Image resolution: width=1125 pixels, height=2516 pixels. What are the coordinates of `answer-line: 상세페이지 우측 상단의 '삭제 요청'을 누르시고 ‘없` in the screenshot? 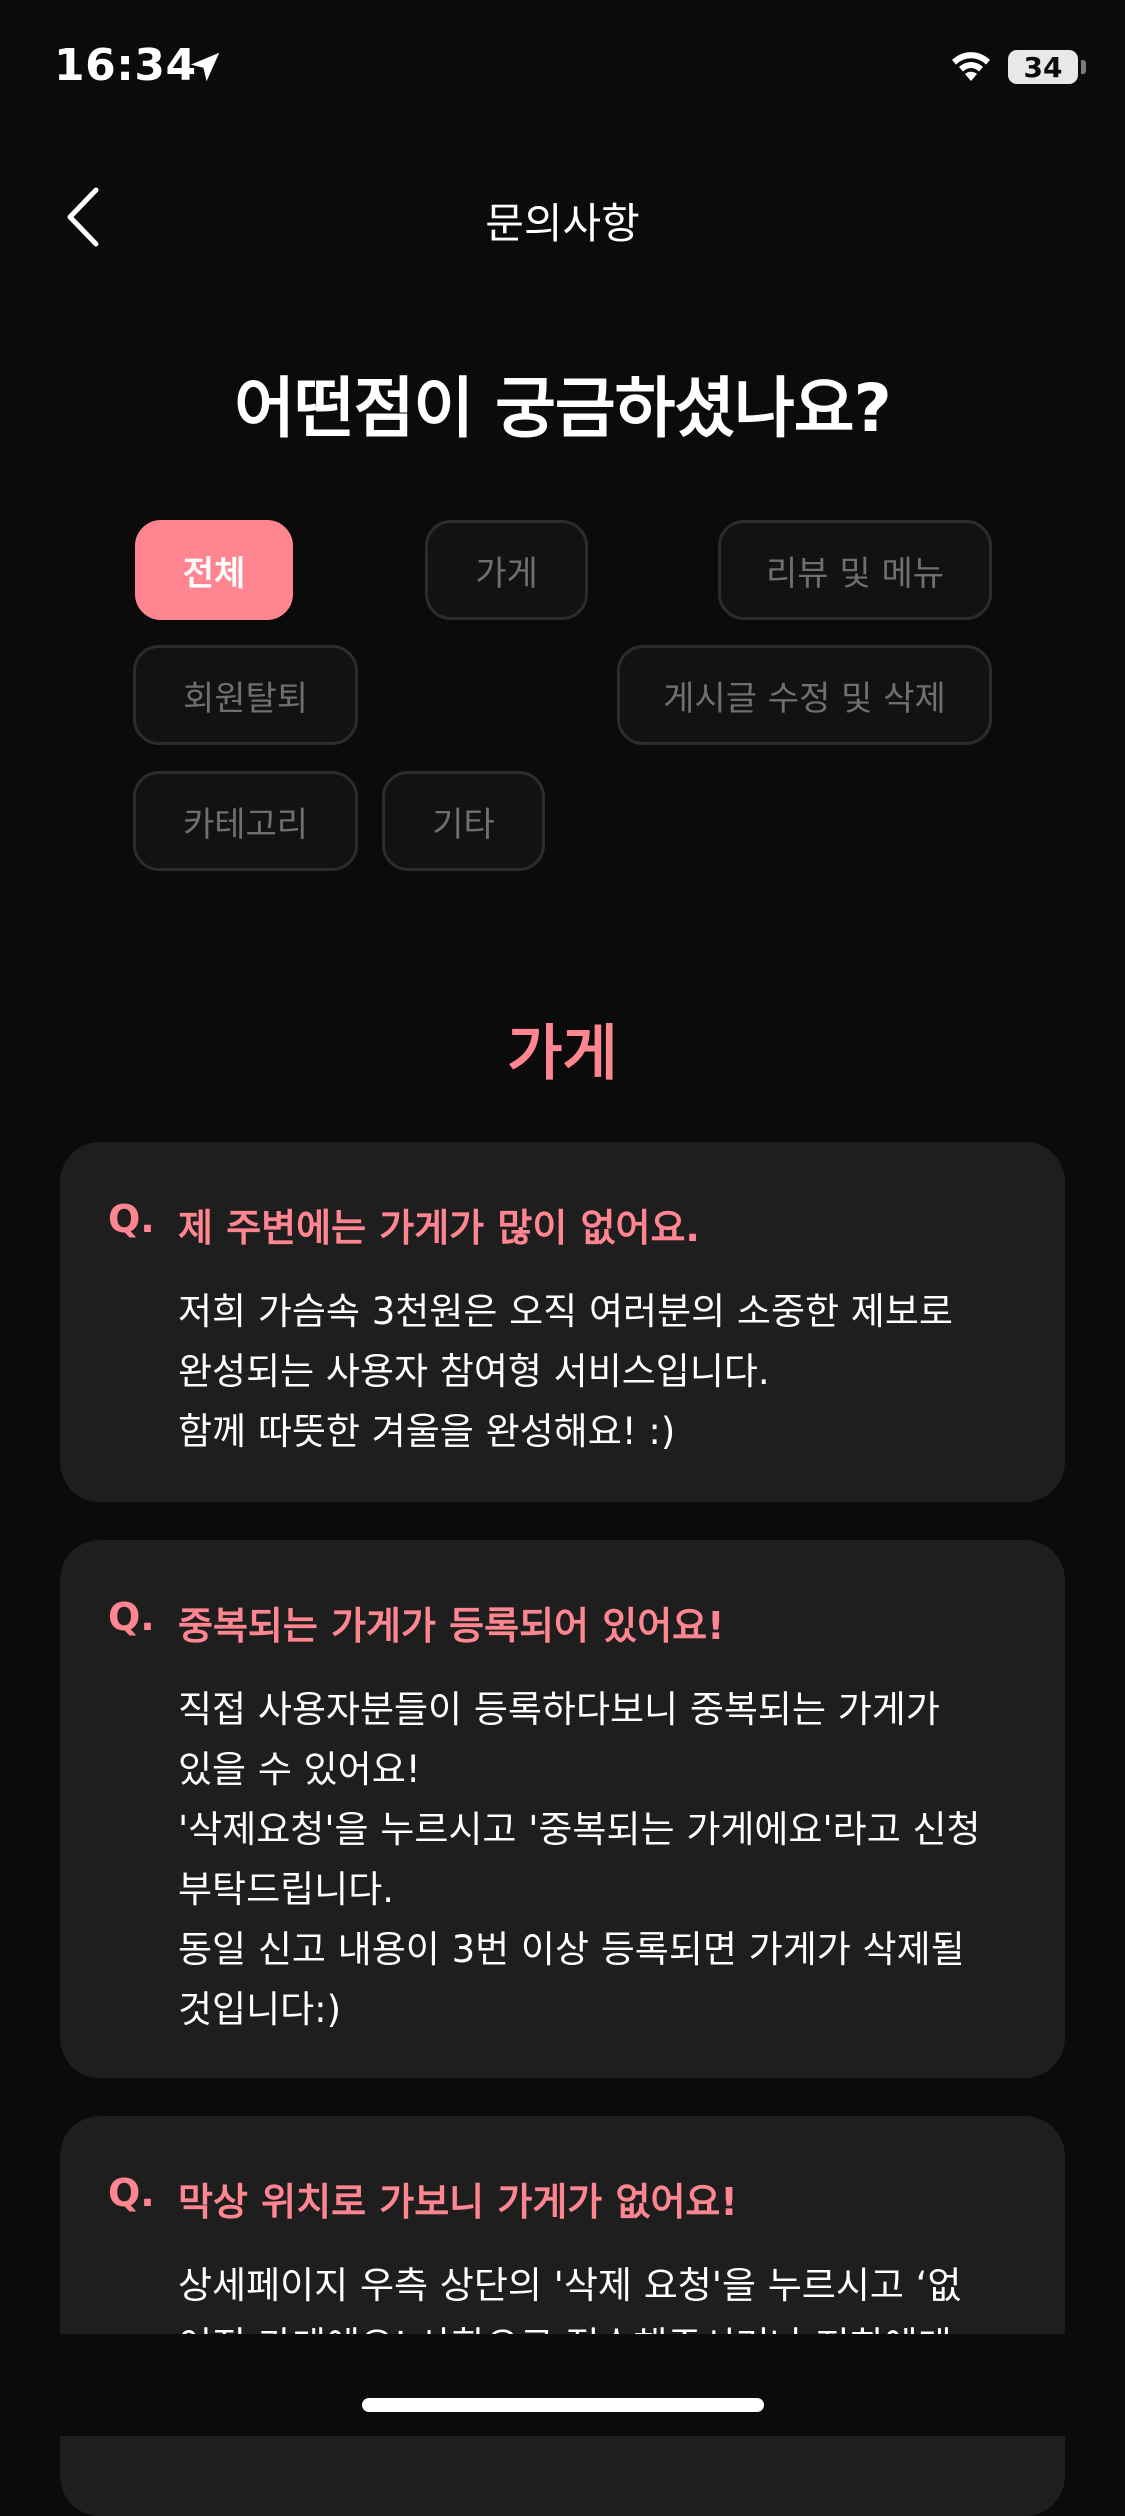 It's located at (570, 2285).